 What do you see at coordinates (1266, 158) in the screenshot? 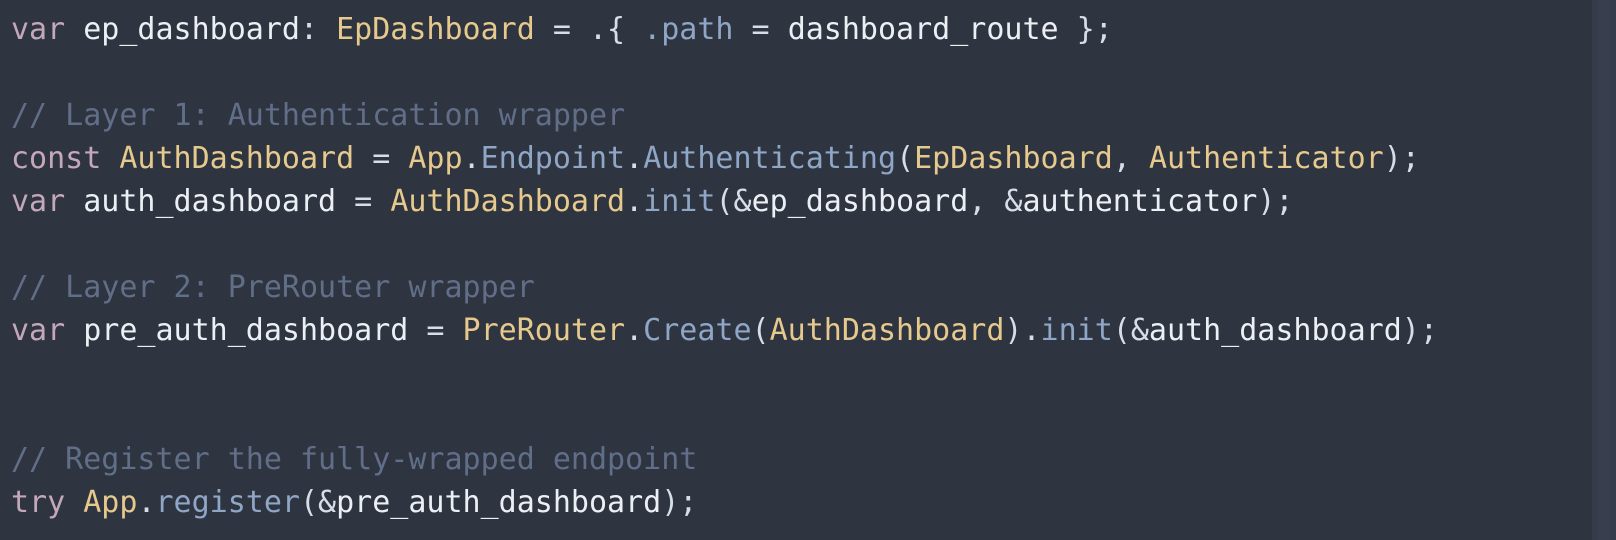
I see `type-token: Authenticator` at bounding box center [1266, 158].